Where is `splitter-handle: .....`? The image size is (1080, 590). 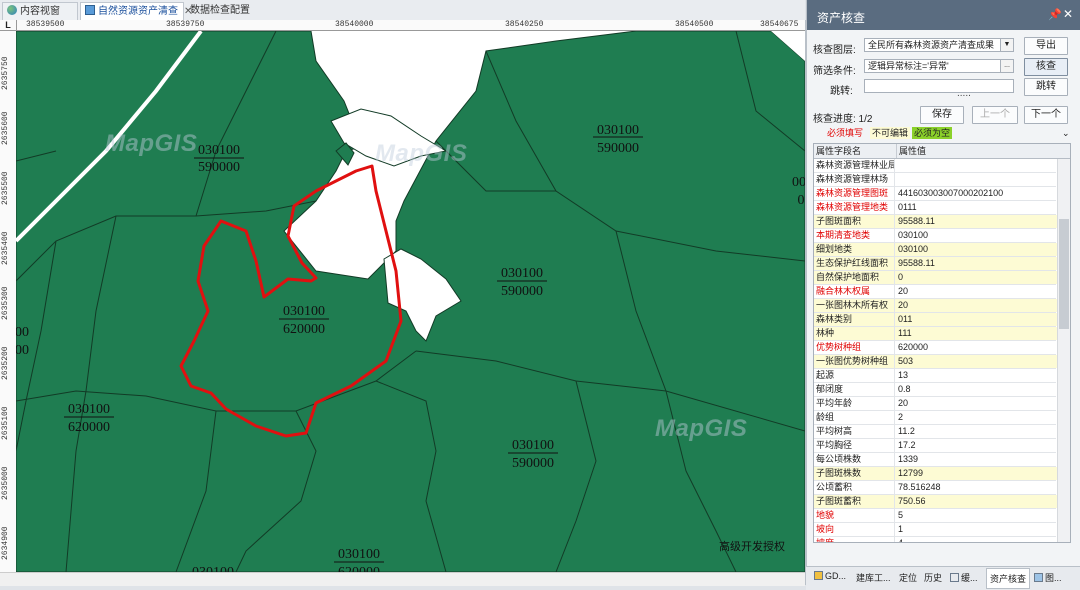
splitter-handle: ..... is located at coordinates (964, 93).